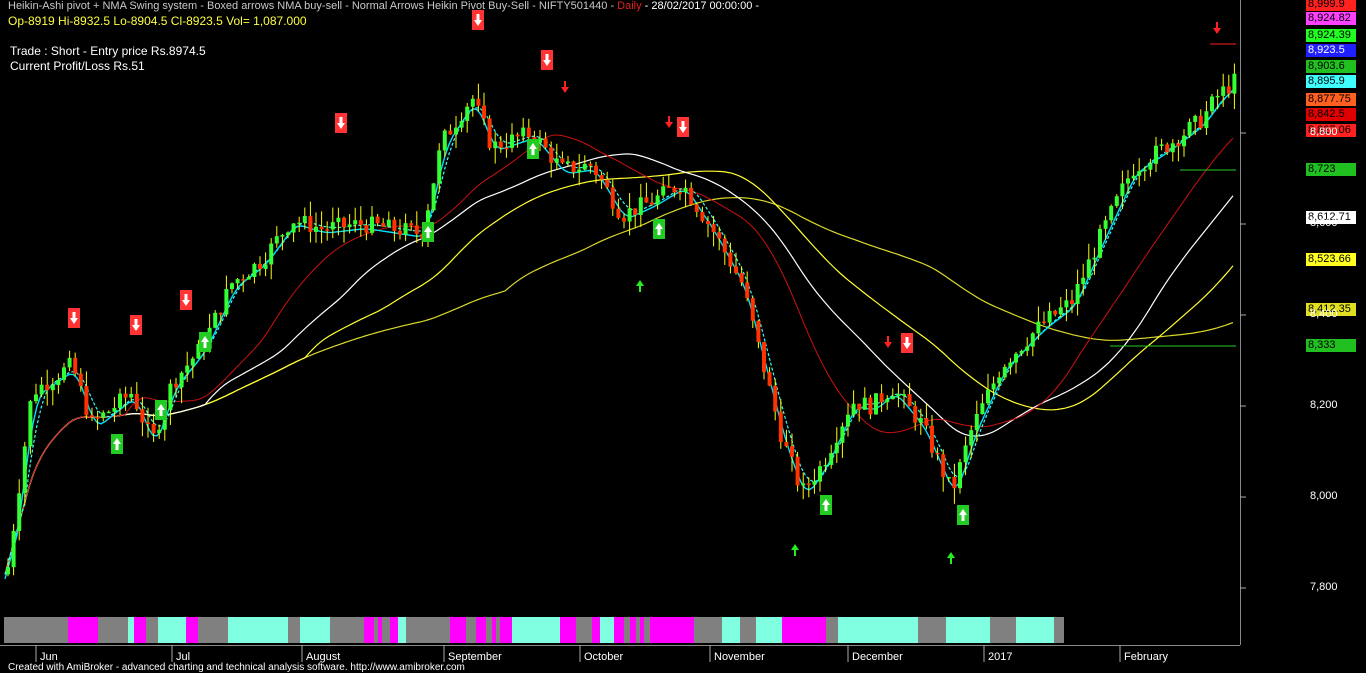  Describe the element at coordinates (907, 343) in the screenshot. I see `sell-box-signal` at that location.